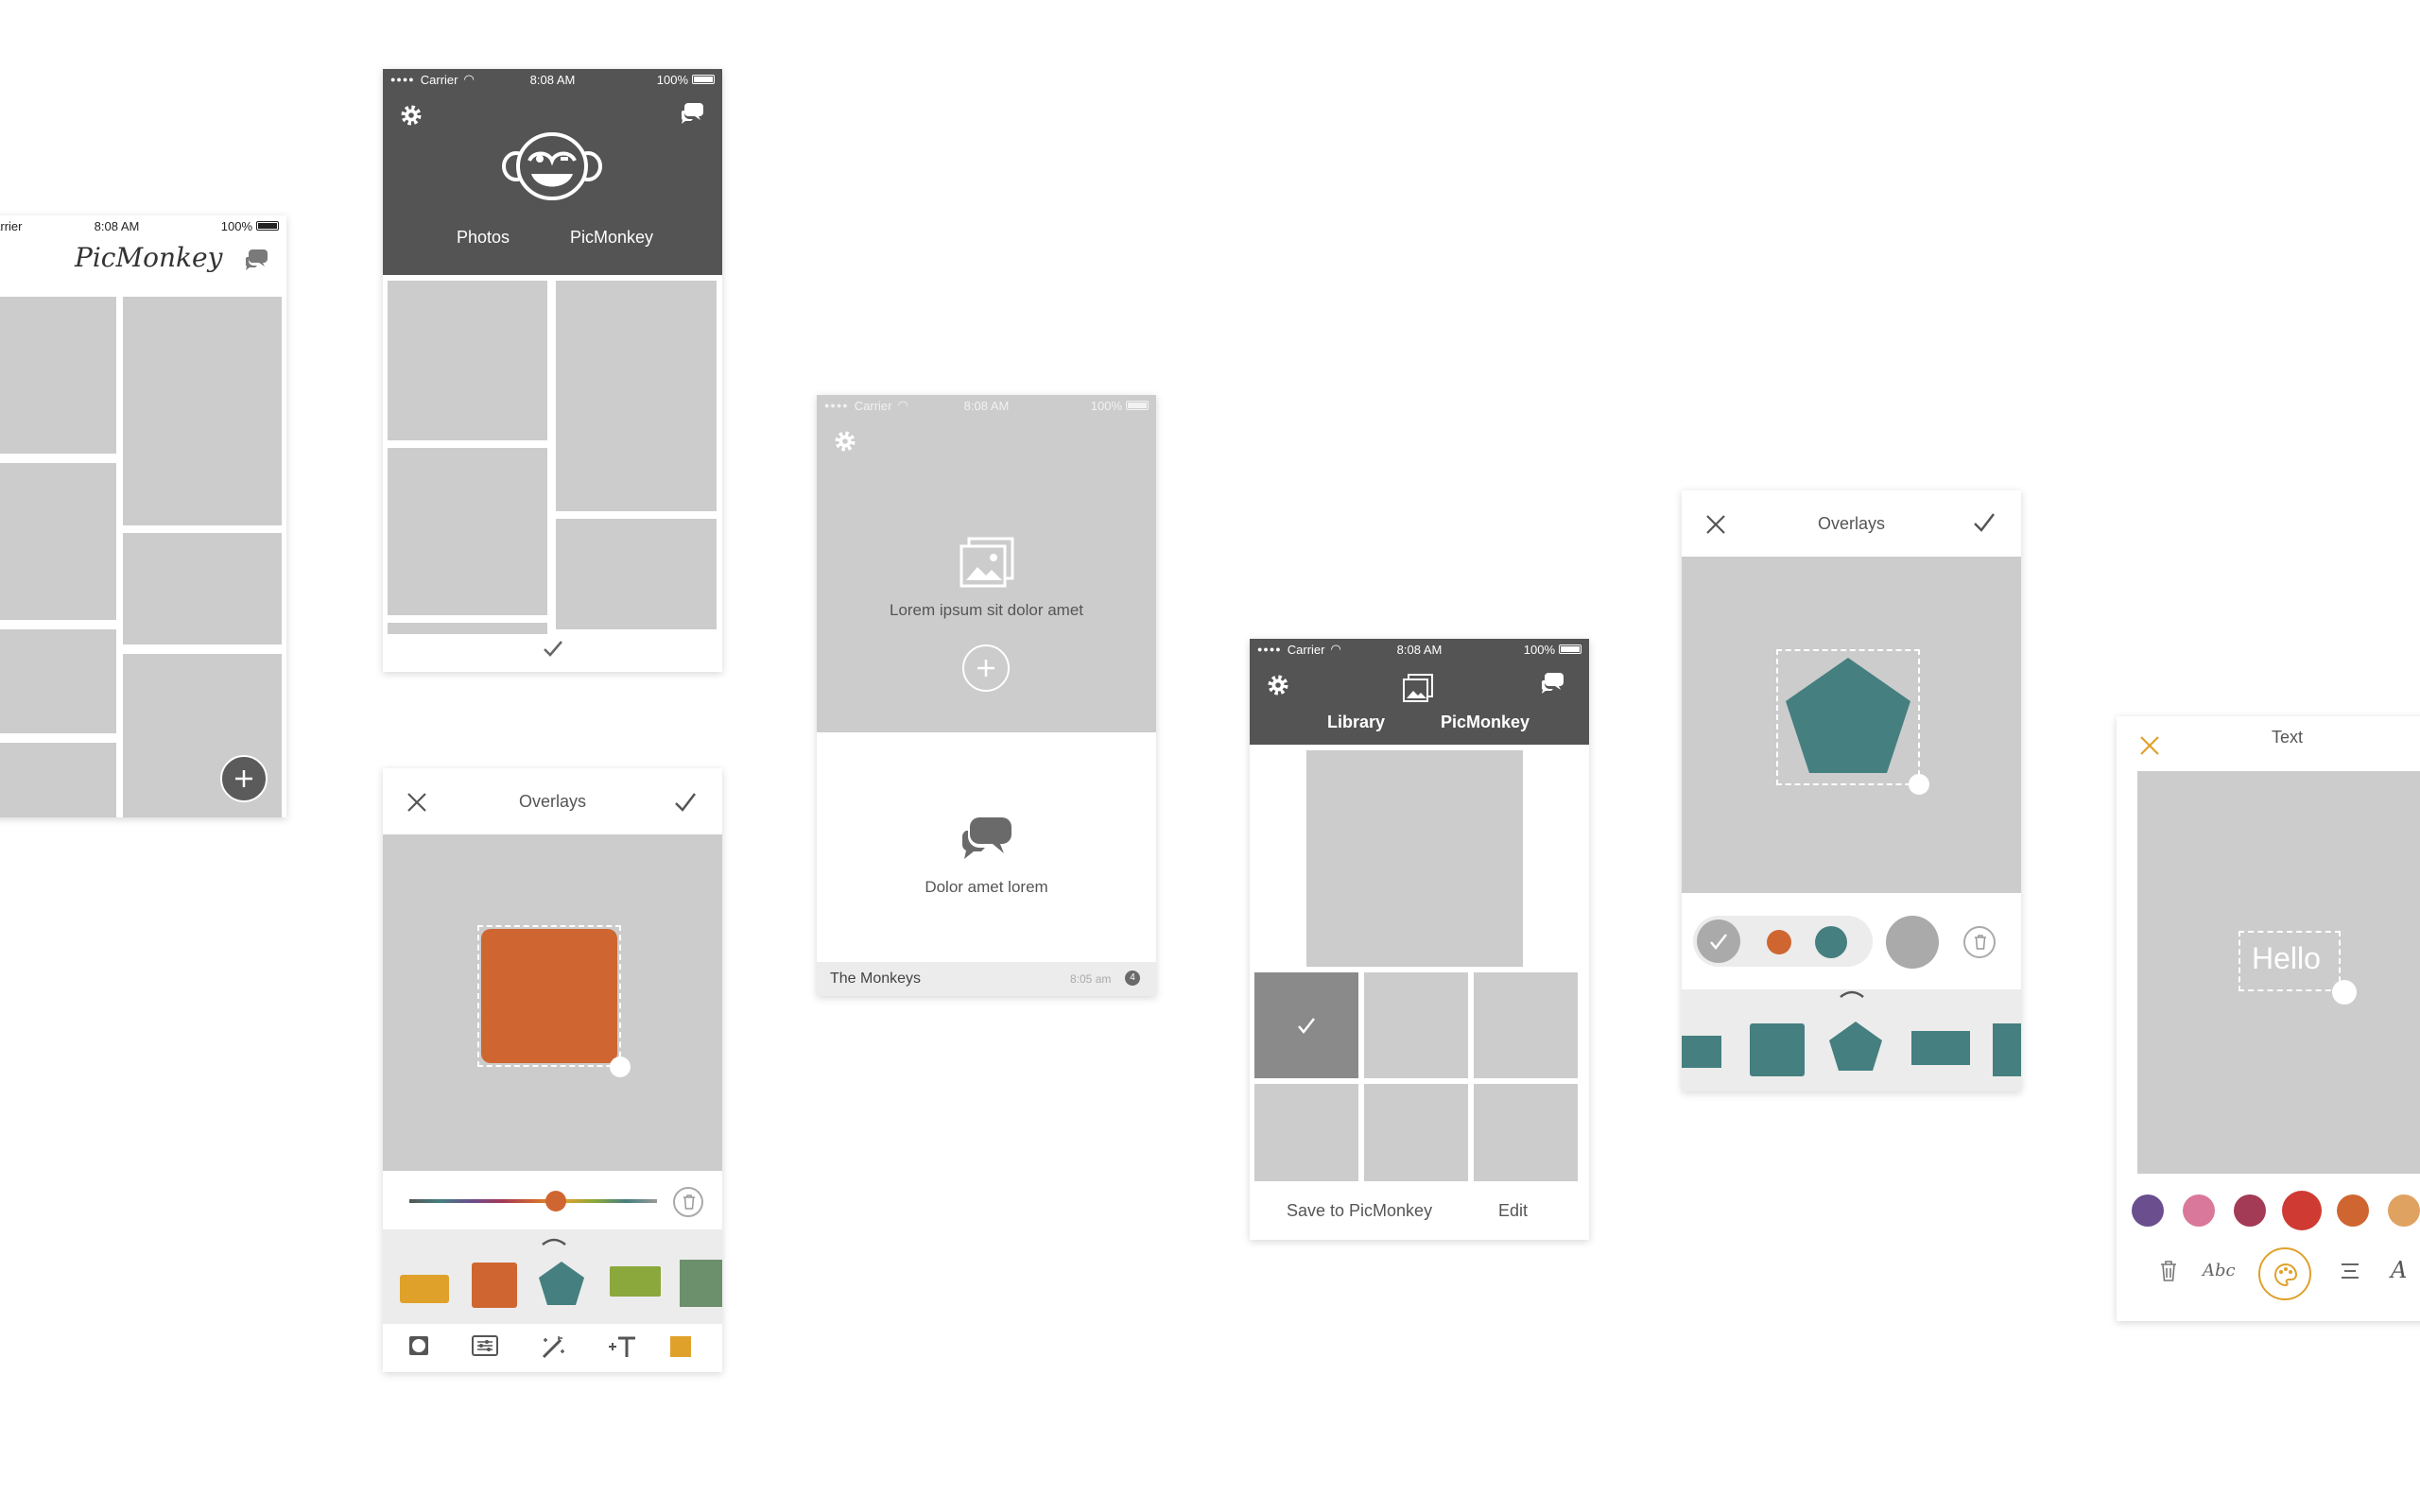  I want to click on photos-icon, so click(1418, 688).